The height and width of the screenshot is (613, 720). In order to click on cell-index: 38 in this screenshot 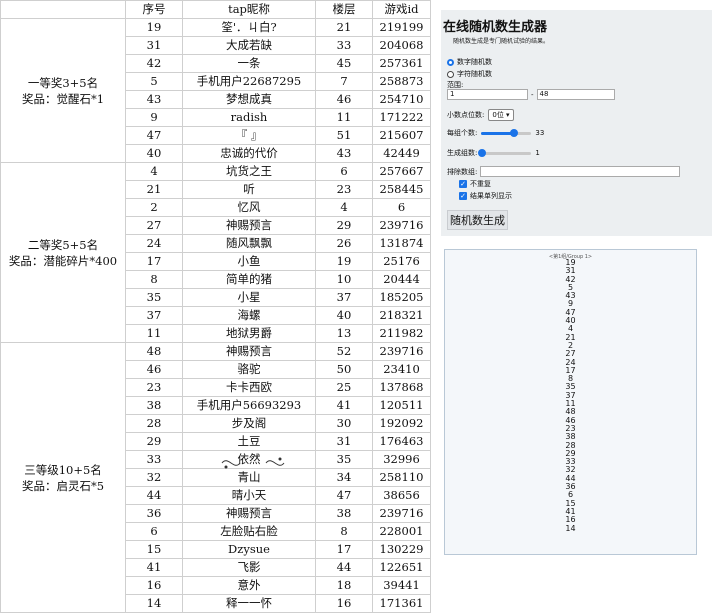, I will do `click(154, 405)`.